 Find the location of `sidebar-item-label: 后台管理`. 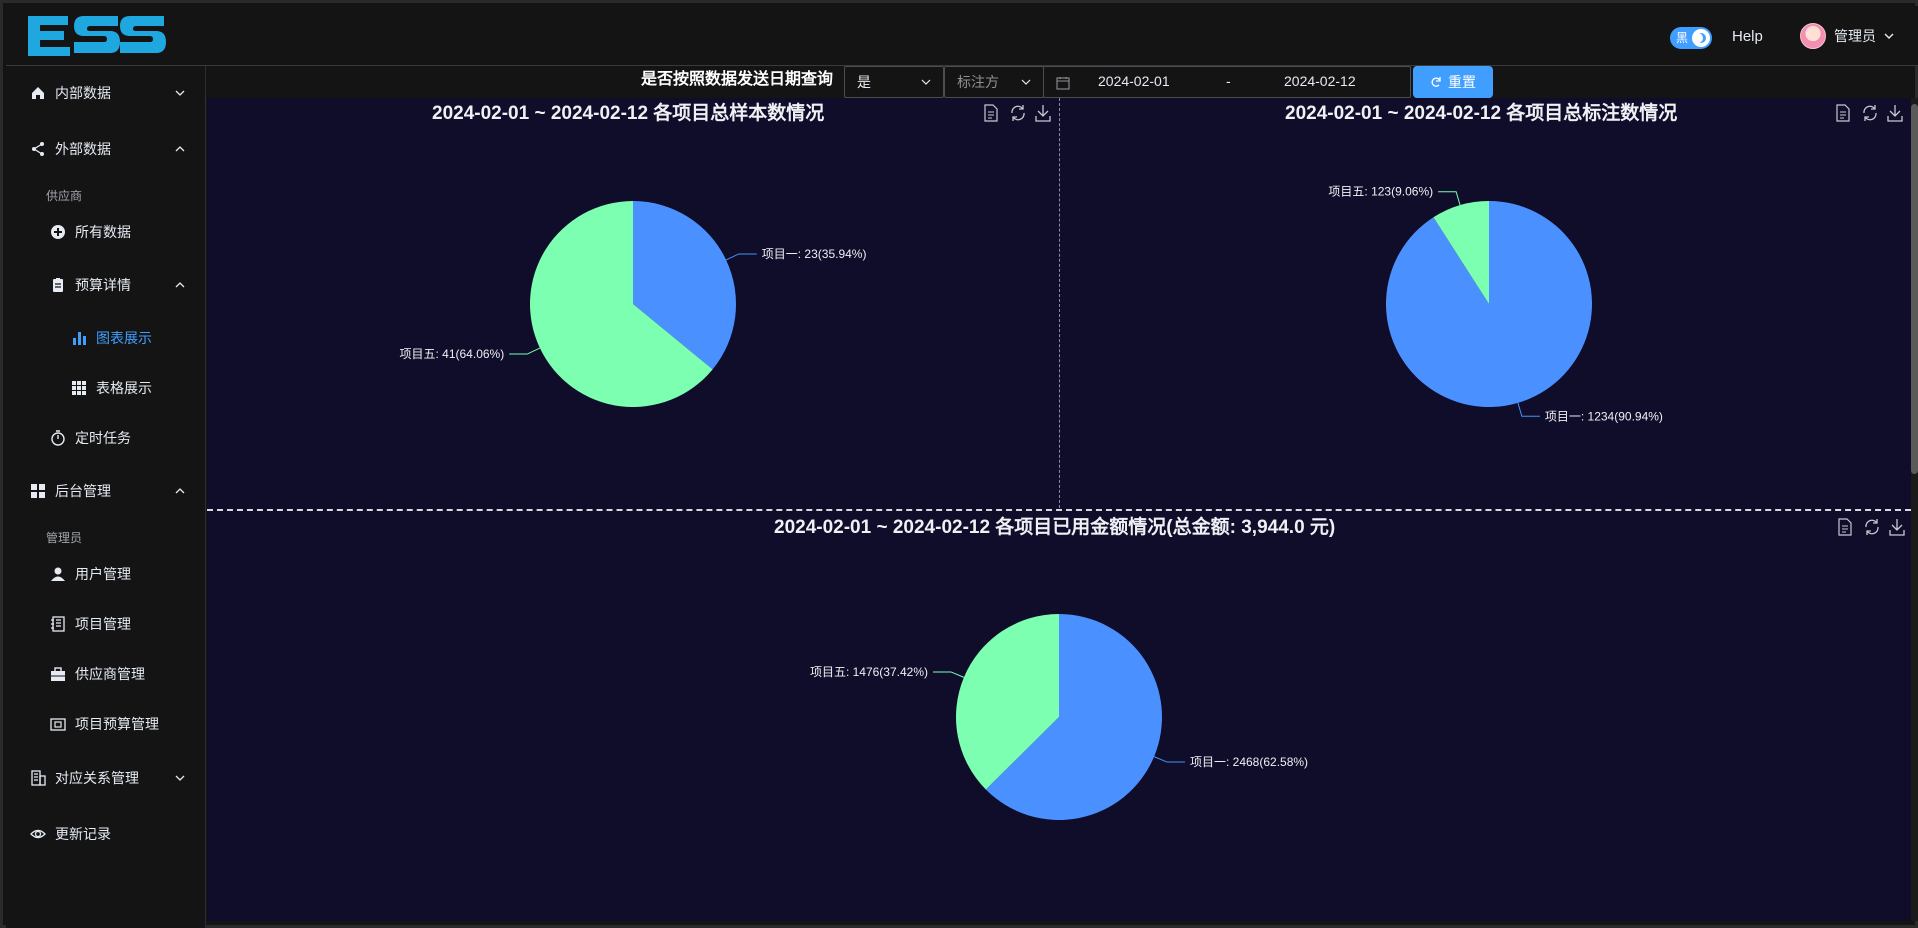

sidebar-item-label: 后台管理 is located at coordinates (83, 491).